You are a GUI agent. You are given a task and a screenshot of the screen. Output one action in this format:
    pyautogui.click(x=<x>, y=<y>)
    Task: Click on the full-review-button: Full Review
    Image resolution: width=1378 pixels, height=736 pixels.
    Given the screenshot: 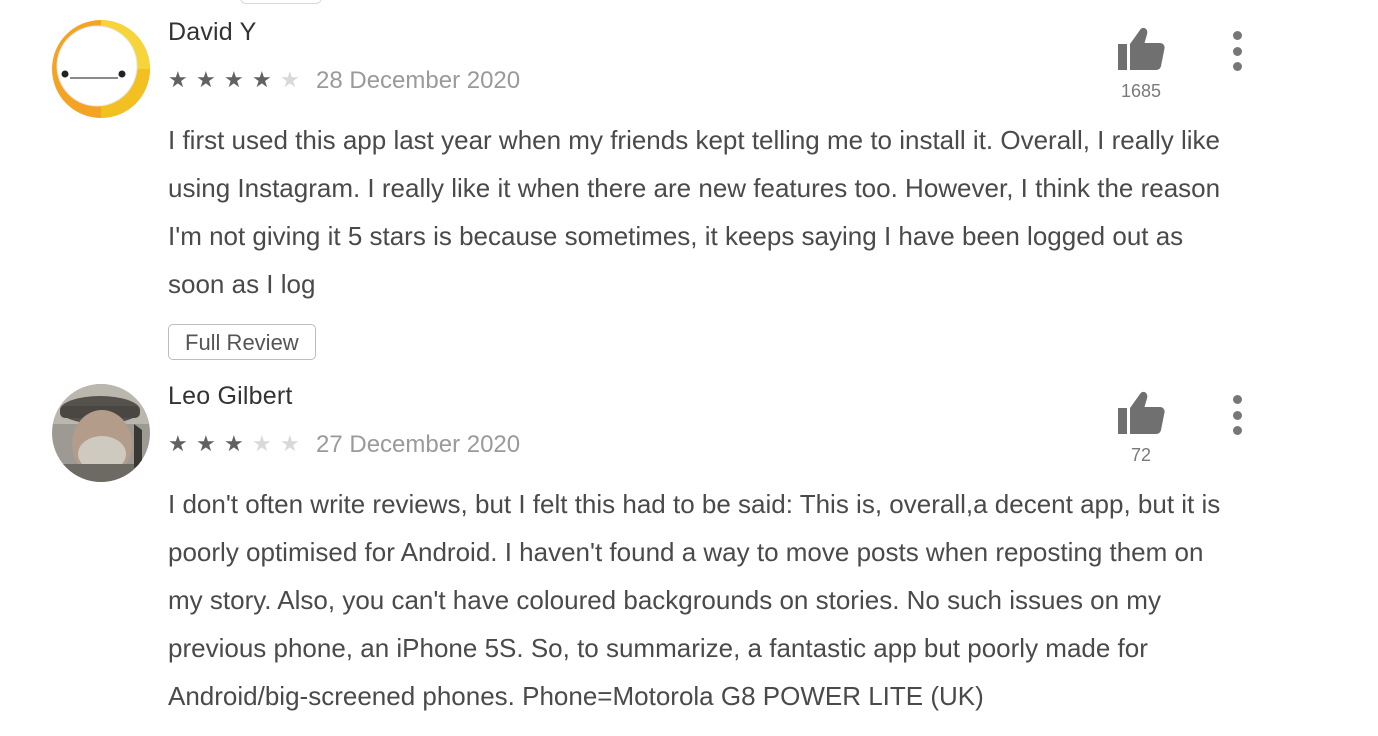 What is the action you would take?
    pyautogui.click(x=242, y=342)
    